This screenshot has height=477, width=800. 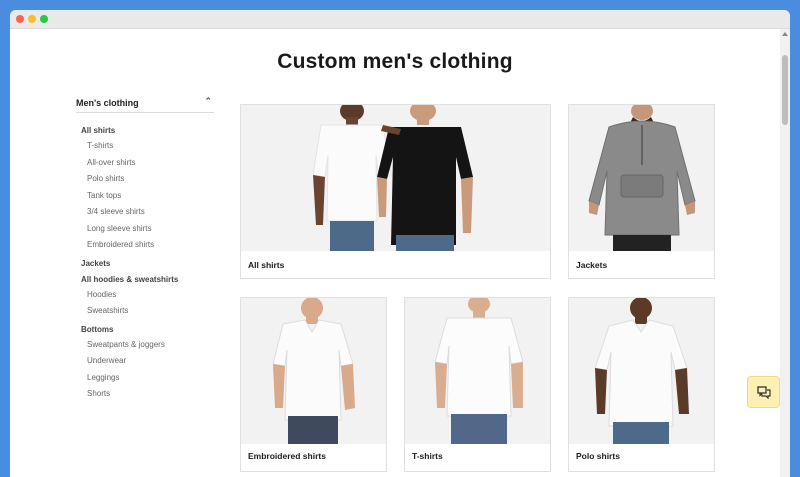 I want to click on sidebar-item-embroidered-shirts: Embroidered shirts, so click(x=120, y=244).